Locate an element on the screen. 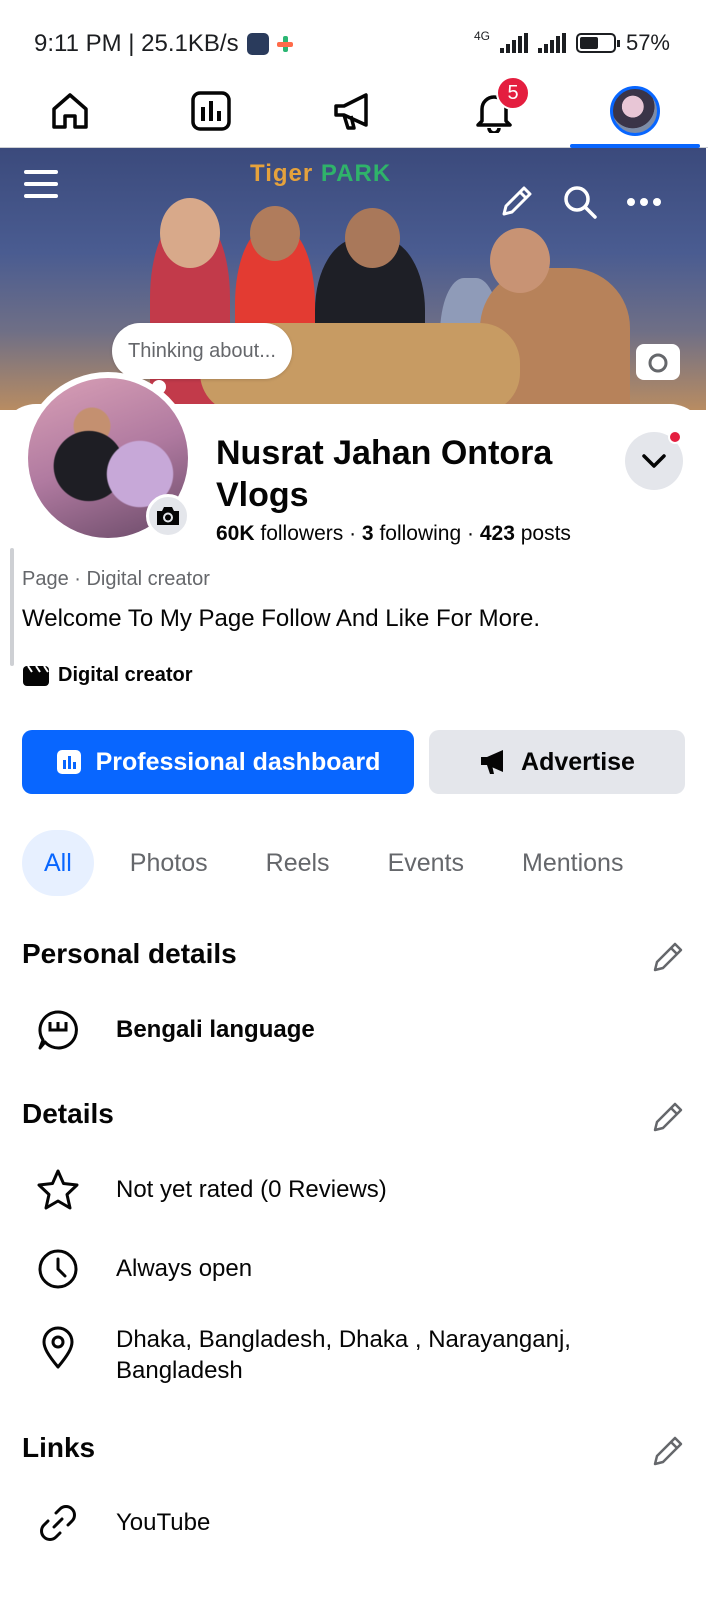 This screenshot has width=720, height=1600. top-navigation: 5 is located at coordinates (354, 112).